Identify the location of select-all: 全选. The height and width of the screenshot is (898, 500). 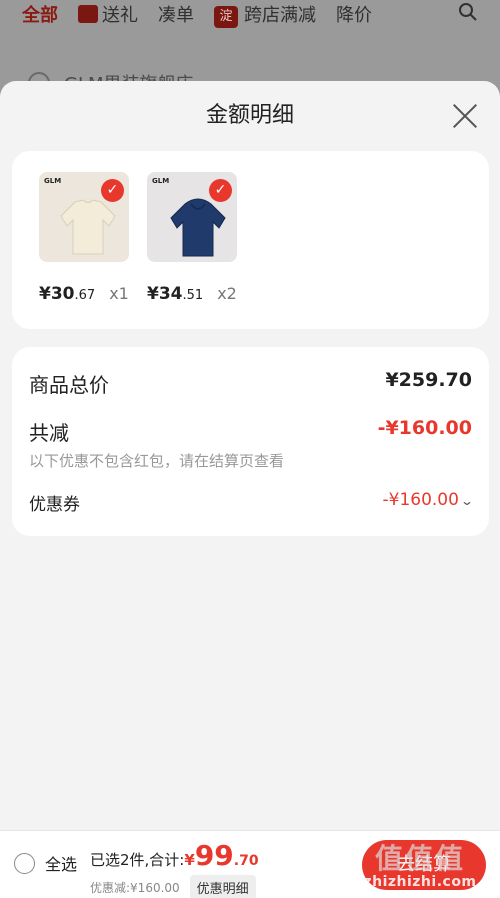
(45, 863).